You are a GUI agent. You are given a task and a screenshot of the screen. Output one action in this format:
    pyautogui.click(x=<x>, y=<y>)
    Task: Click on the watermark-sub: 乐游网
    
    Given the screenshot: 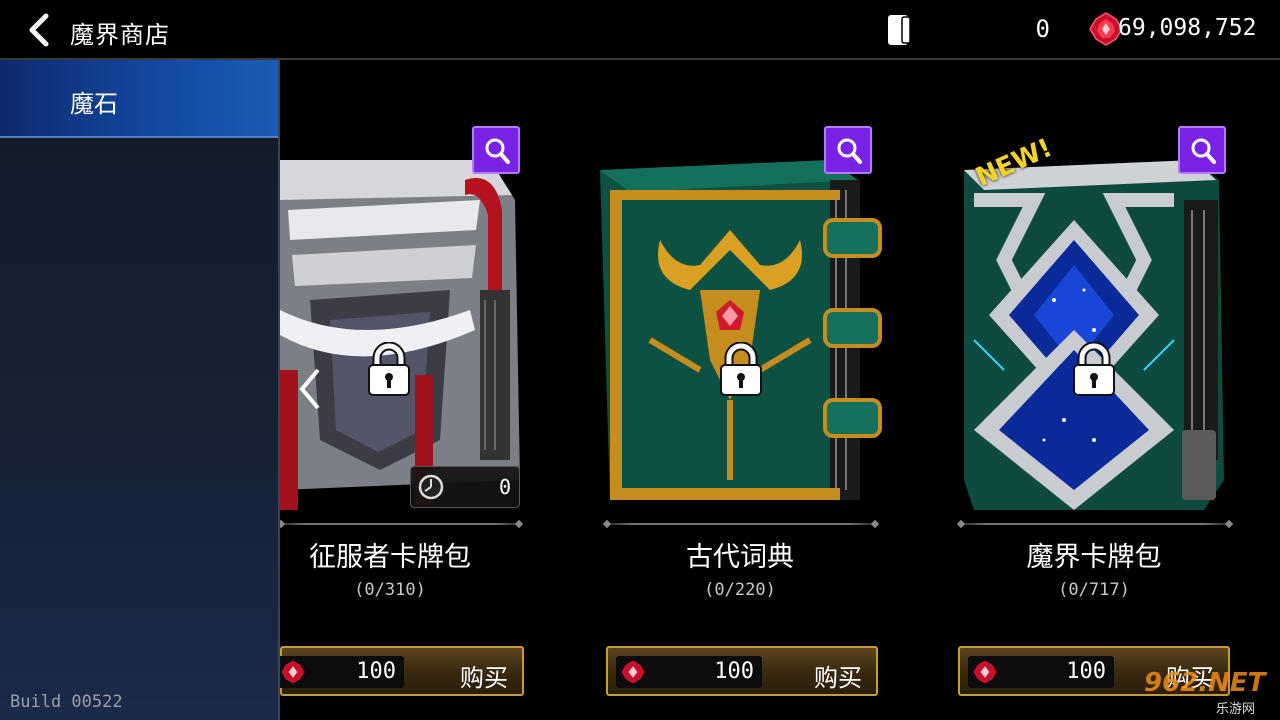 What is the action you would take?
    pyautogui.click(x=1236, y=709)
    